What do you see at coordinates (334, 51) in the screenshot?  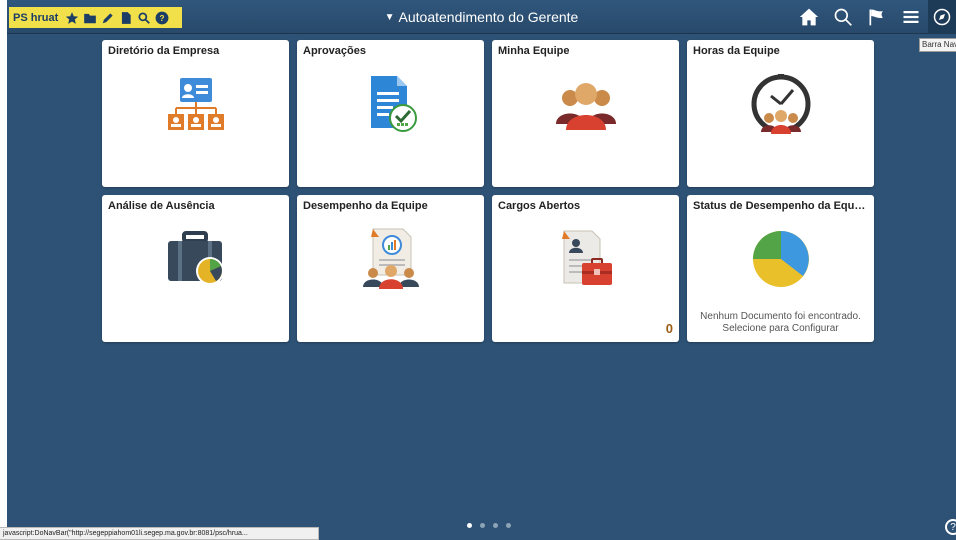 I see `tile-title: Aprovações` at bounding box center [334, 51].